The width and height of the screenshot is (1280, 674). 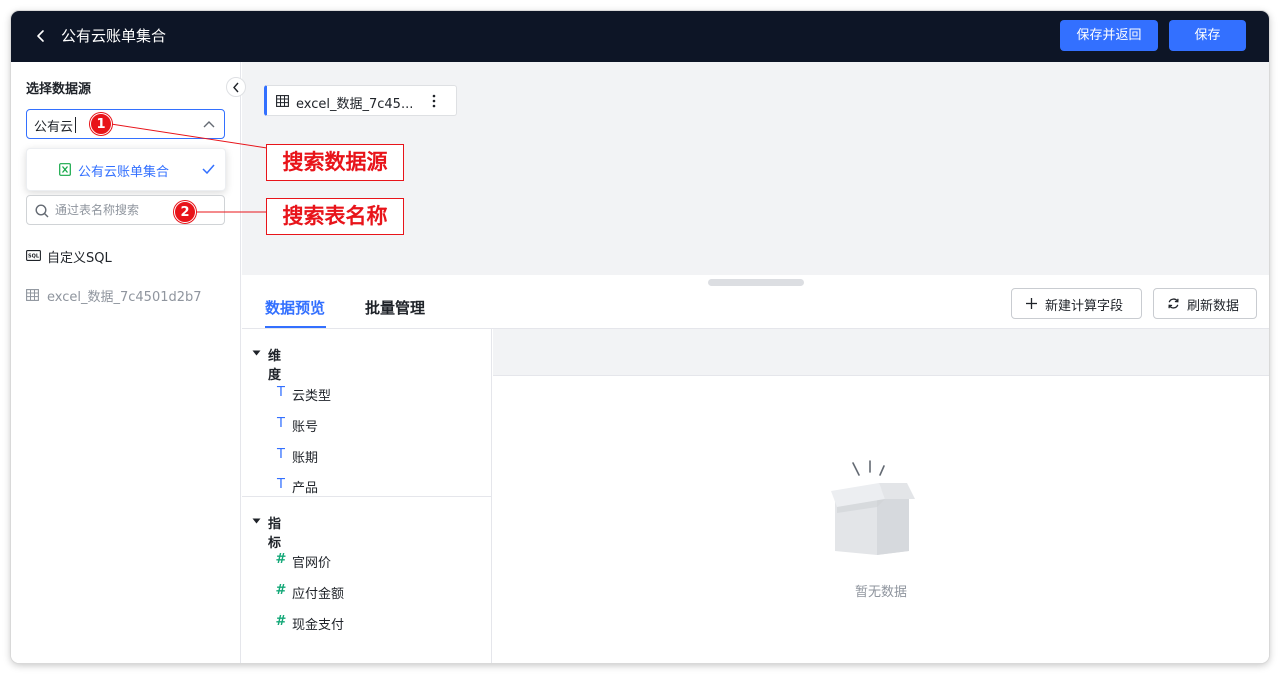 I want to click on field-name: 现金支付, so click(x=318, y=625).